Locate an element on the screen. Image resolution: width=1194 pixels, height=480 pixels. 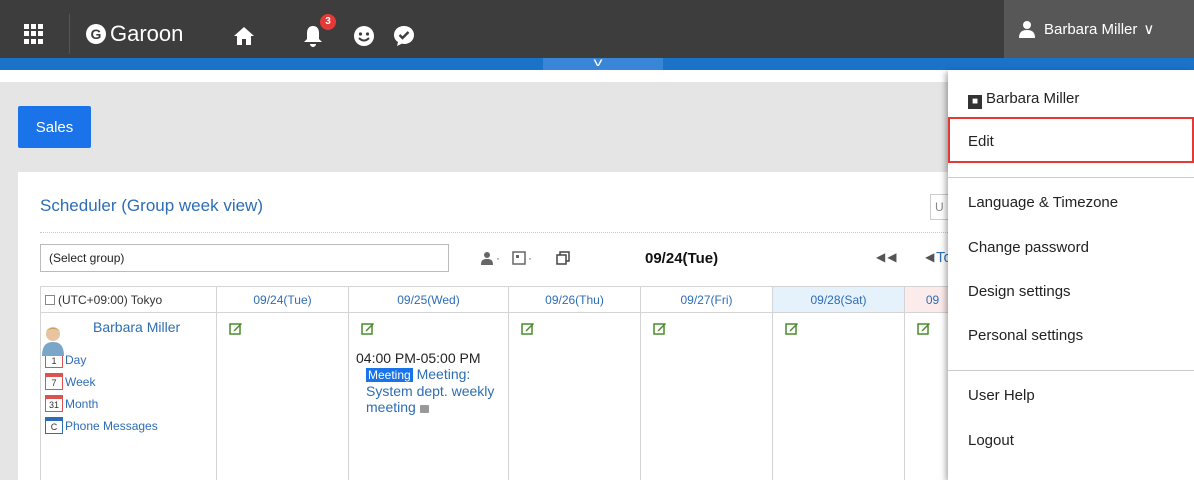
presence-smiley-icon is located at coordinates (364, 36).